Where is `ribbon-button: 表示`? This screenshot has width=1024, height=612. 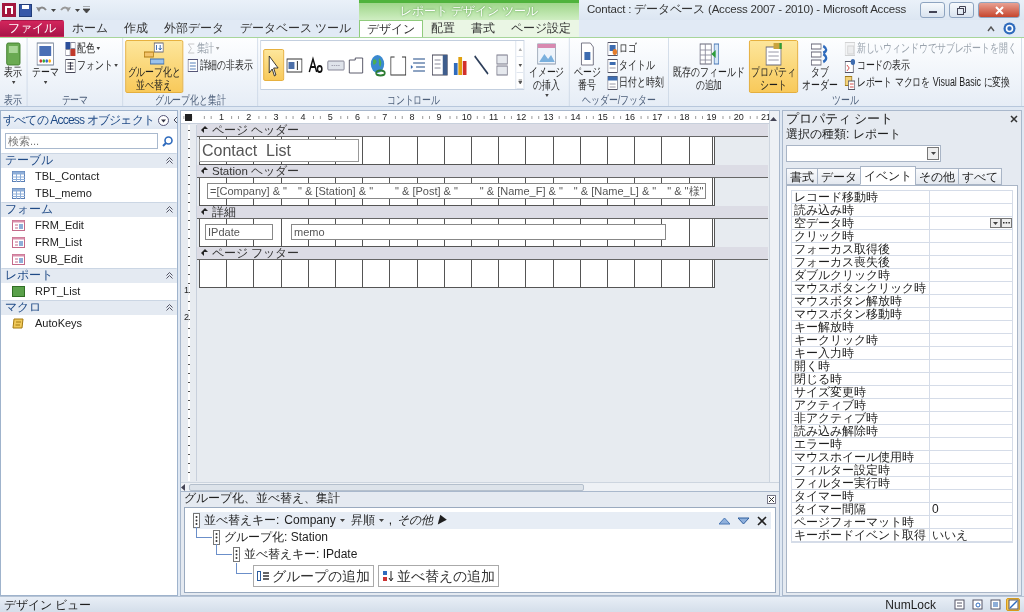 ribbon-button: 表示 is located at coordinates (13, 66).